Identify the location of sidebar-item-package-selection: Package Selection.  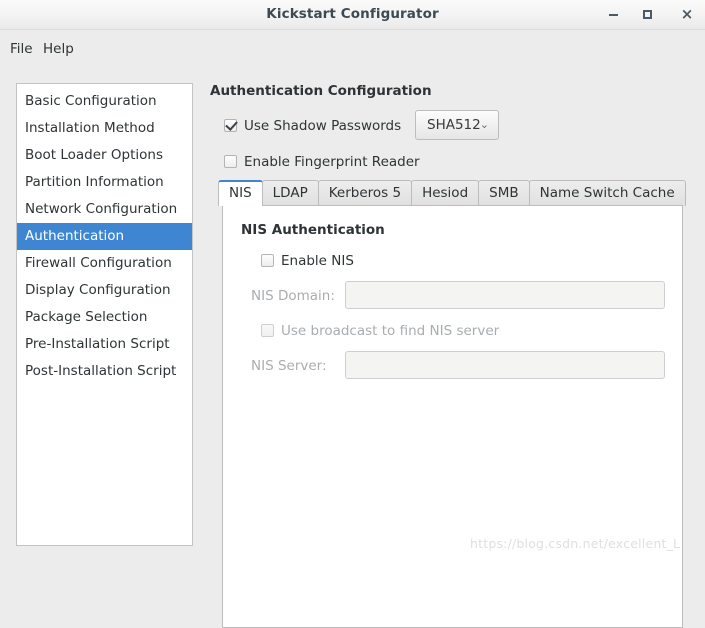
(104, 317).